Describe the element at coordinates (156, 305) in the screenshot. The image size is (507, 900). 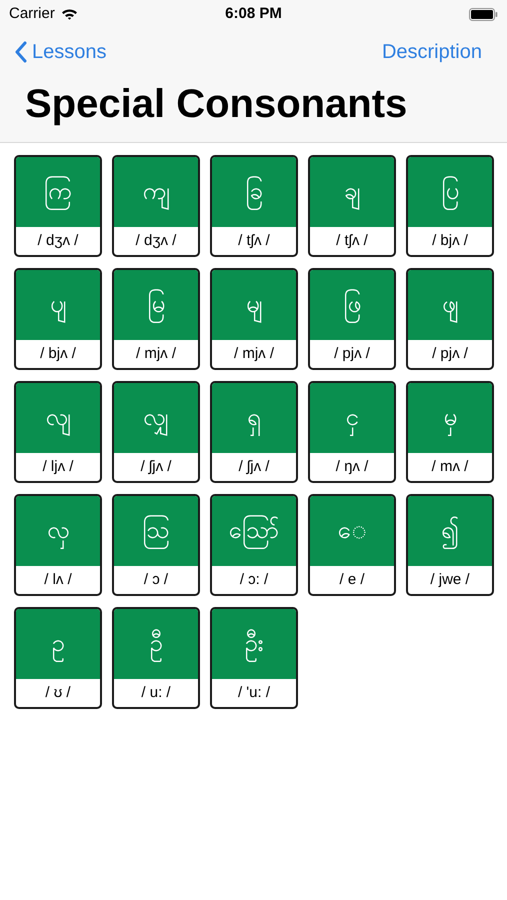
I see `letter-glyph: မြ` at that location.